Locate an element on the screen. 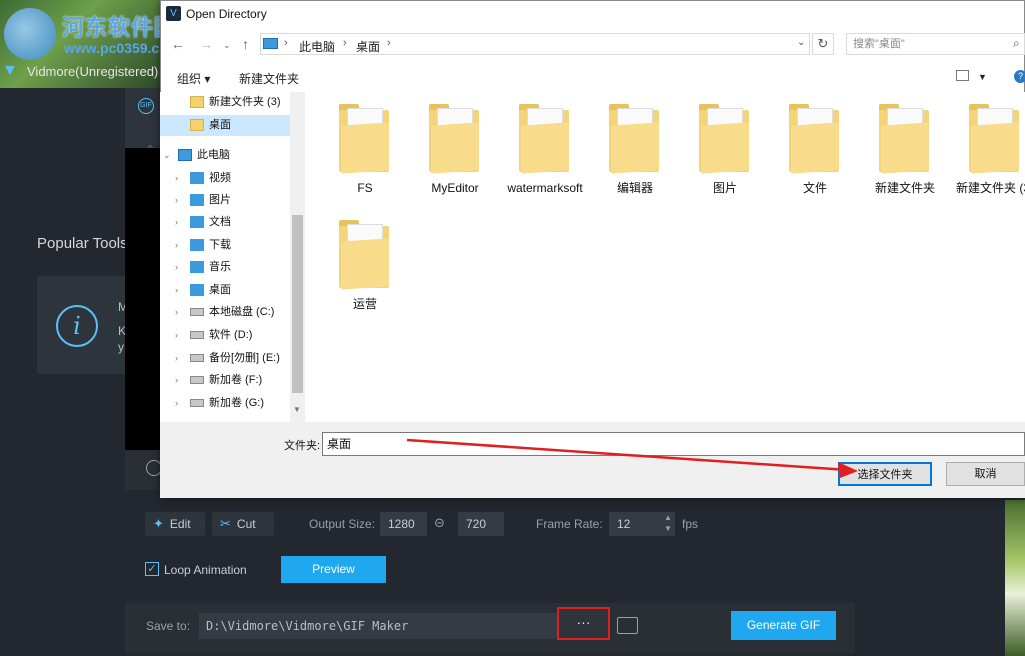 This screenshot has height=656, width=1025. open-folder-icon is located at coordinates (627, 625).